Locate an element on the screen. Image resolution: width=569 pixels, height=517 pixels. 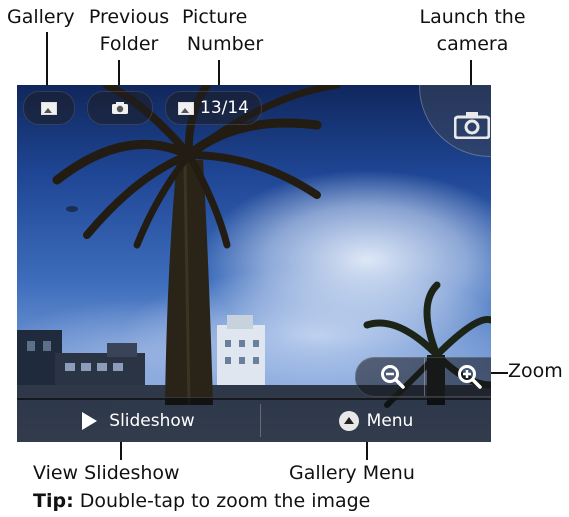
menu-button: Menu is located at coordinates (376, 420).